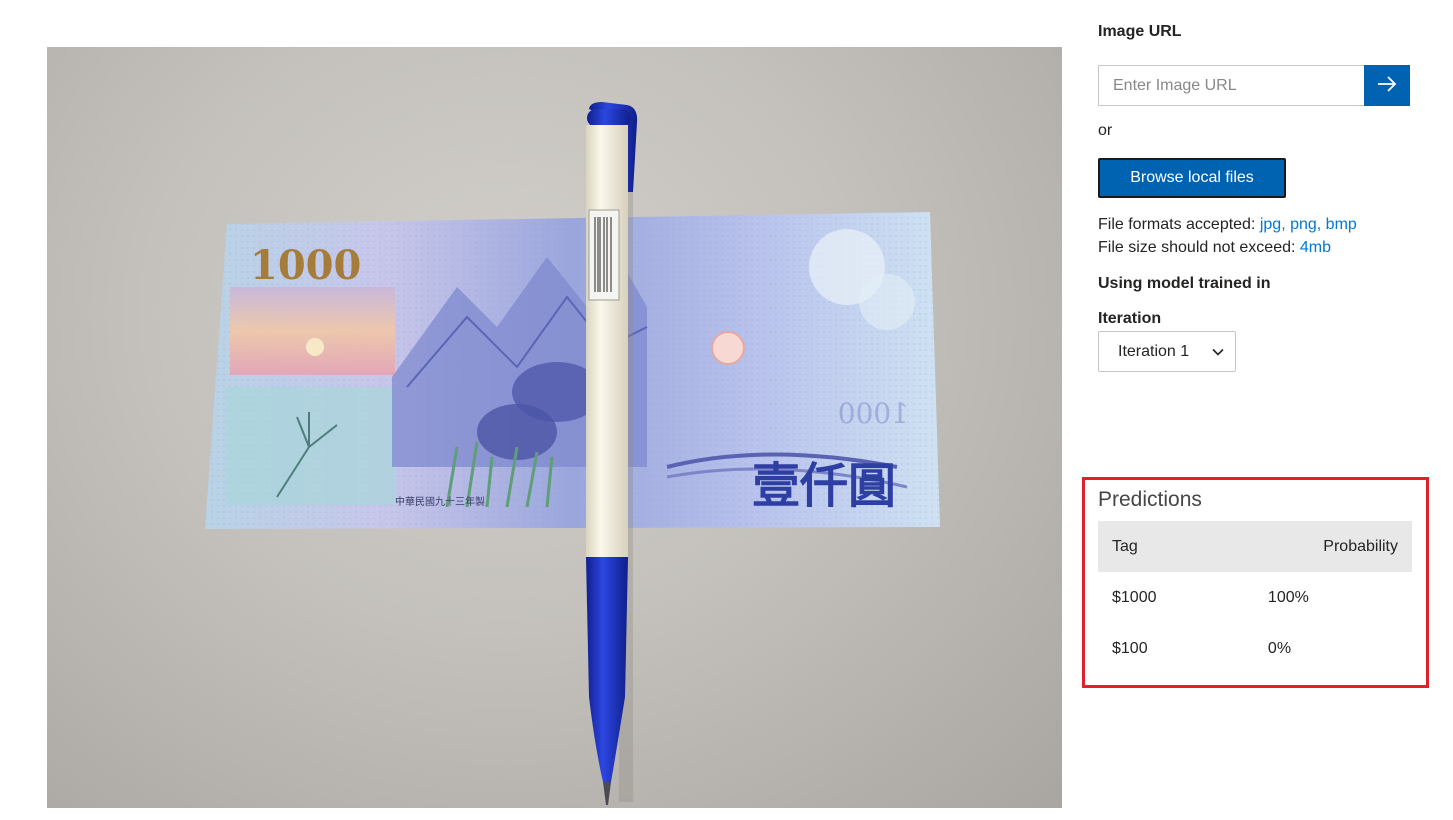  What do you see at coordinates (1218, 354) in the screenshot?
I see `chevron-down-icon` at bounding box center [1218, 354].